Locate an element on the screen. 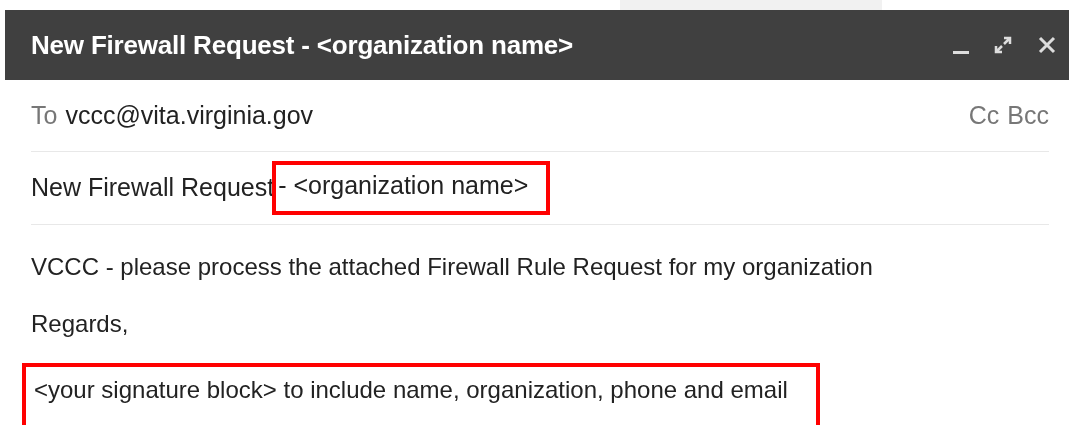  subject-text: New Firewall Request is located at coordinates (153, 188).